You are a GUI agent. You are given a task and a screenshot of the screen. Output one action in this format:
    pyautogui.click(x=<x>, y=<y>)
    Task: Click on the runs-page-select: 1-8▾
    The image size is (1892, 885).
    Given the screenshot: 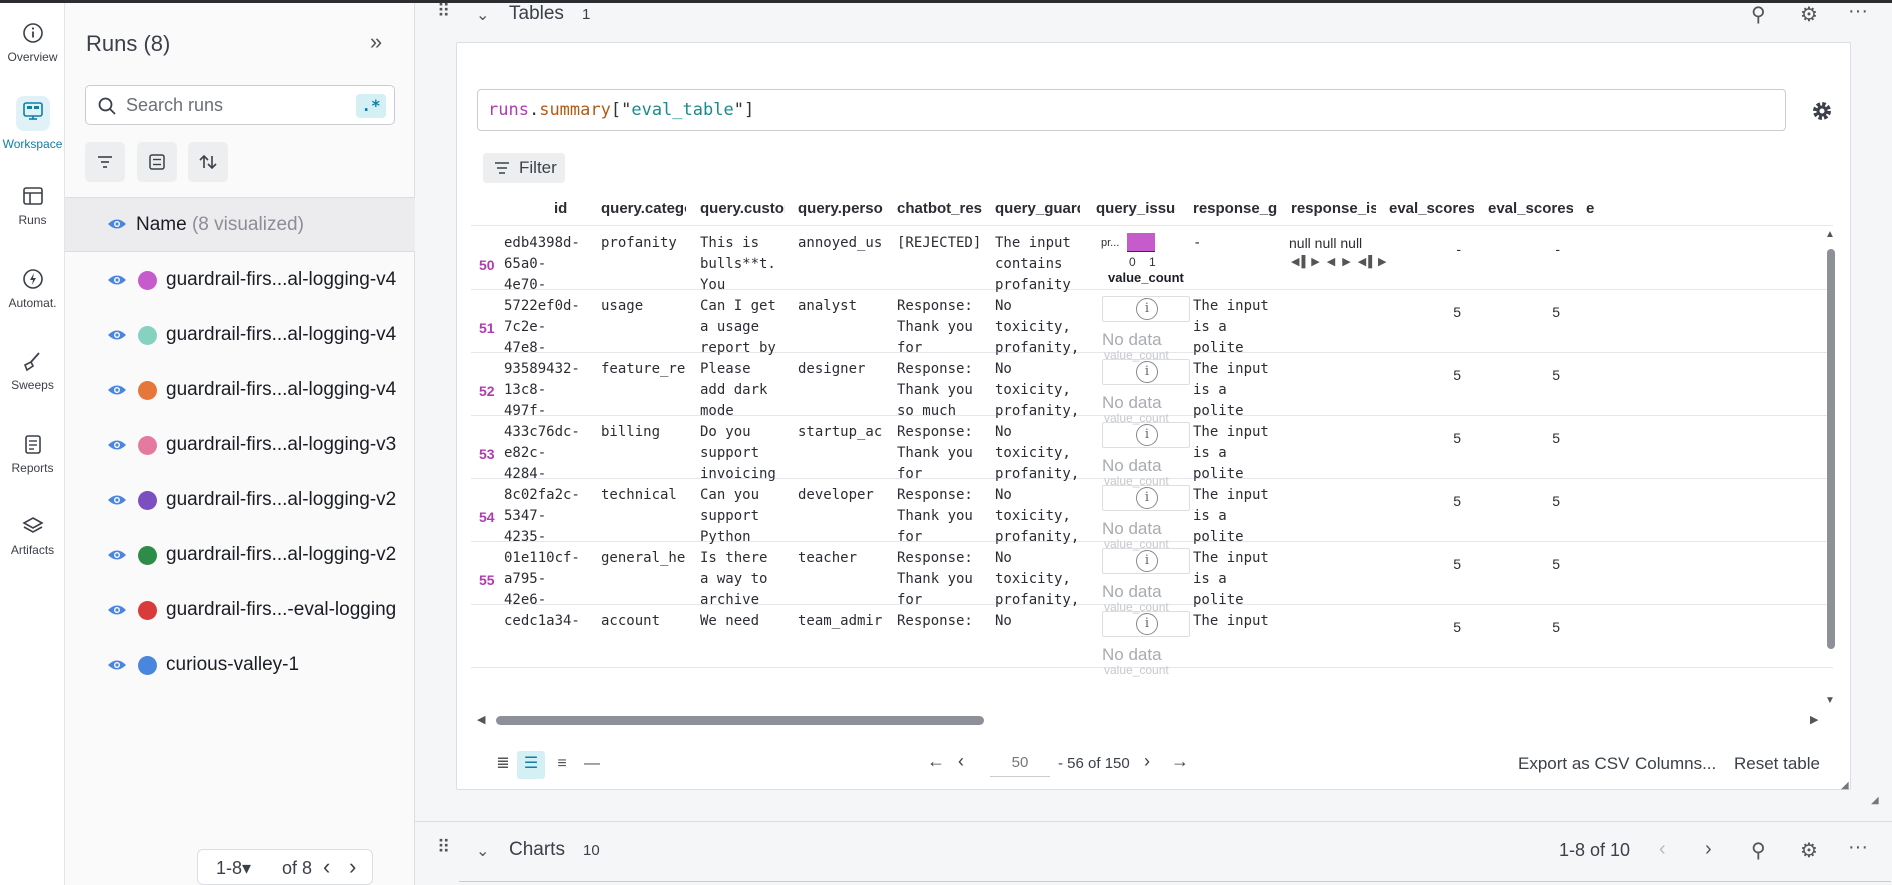 What is the action you would take?
    pyautogui.click(x=233, y=868)
    